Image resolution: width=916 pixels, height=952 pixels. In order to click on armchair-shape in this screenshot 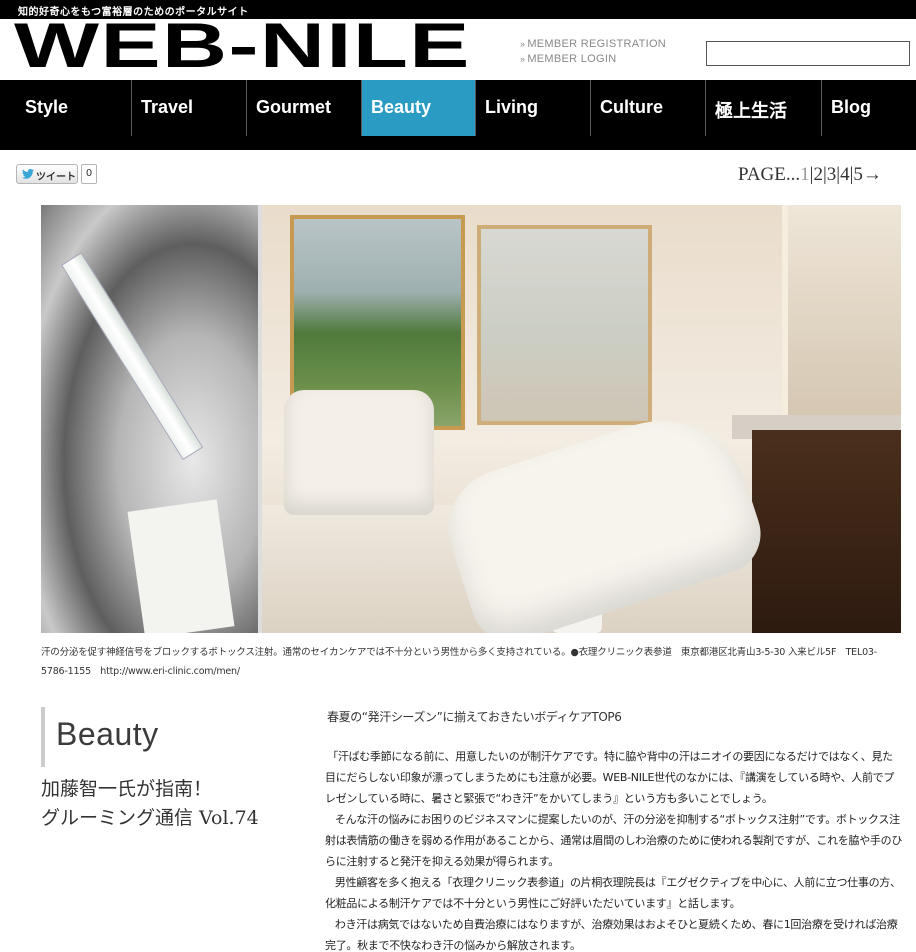, I will do `click(359, 452)`.